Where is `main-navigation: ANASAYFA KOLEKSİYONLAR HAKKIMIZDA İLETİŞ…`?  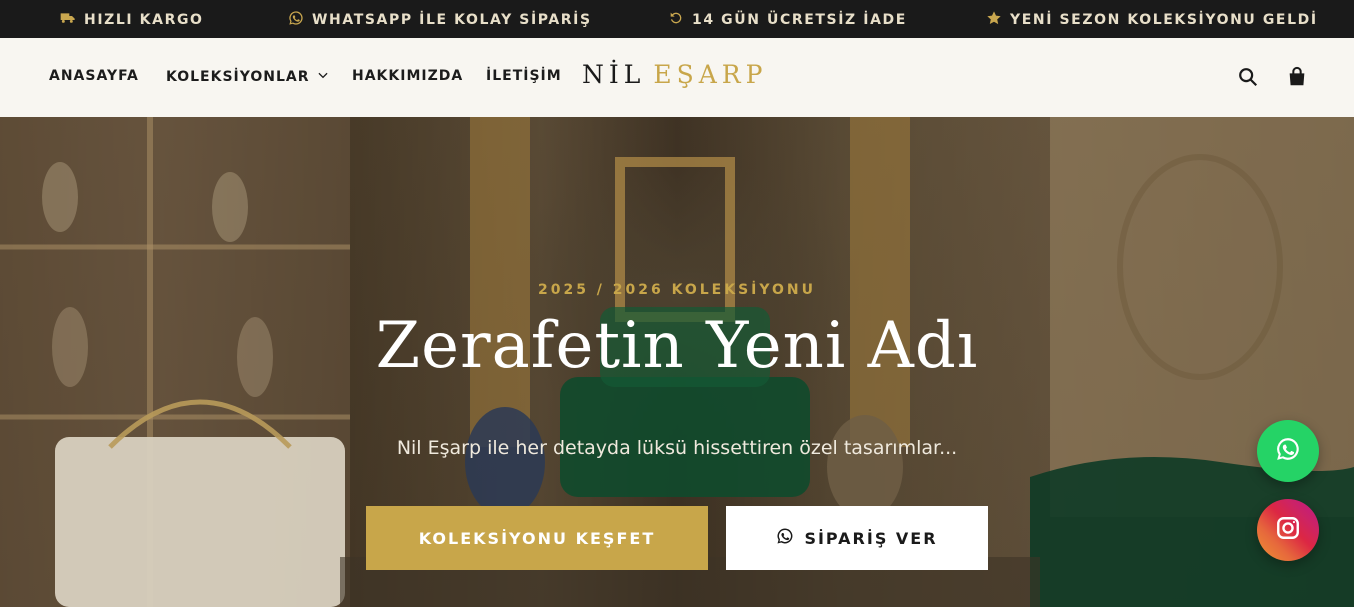
main-navigation: ANASAYFA KOLEKSİYONLAR HAKKIMIZDA İLETİŞ… is located at coordinates (677, 77).